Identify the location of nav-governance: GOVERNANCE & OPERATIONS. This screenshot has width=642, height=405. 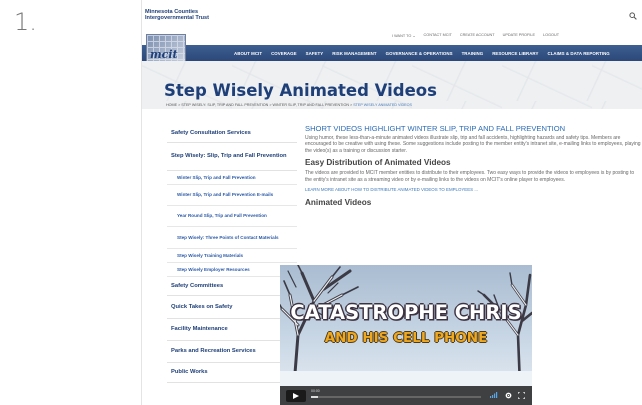
(419, 53).